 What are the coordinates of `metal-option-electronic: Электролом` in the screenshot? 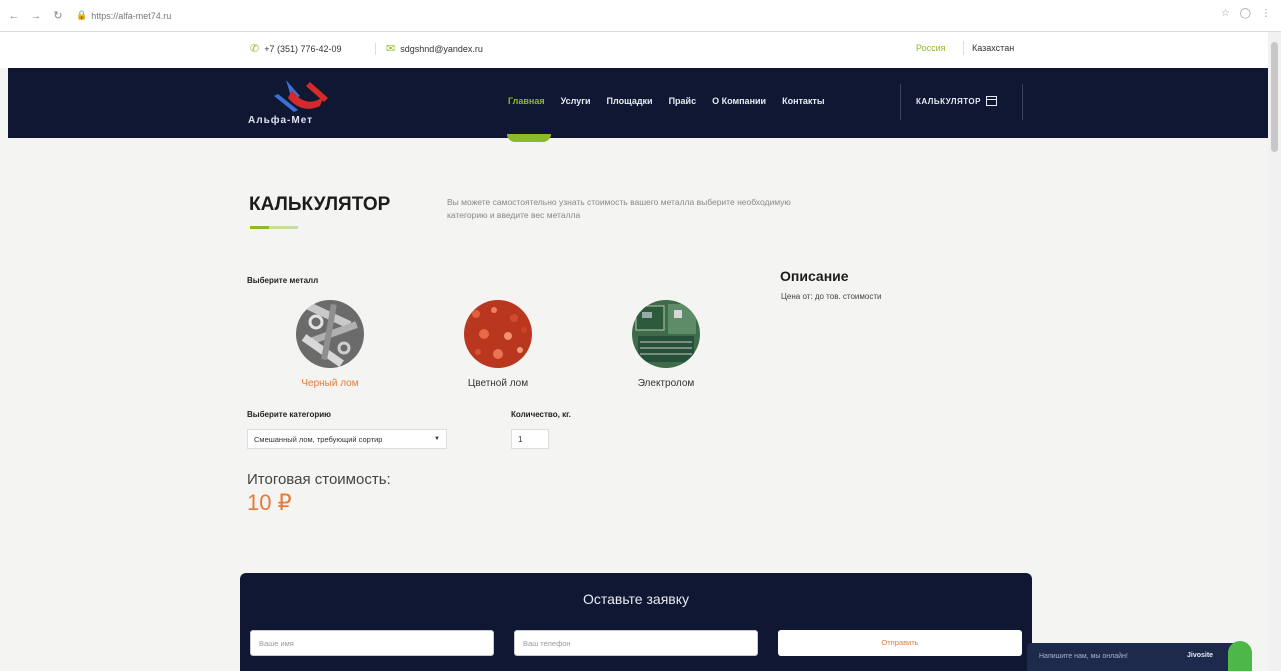 It's located at (666, 344).